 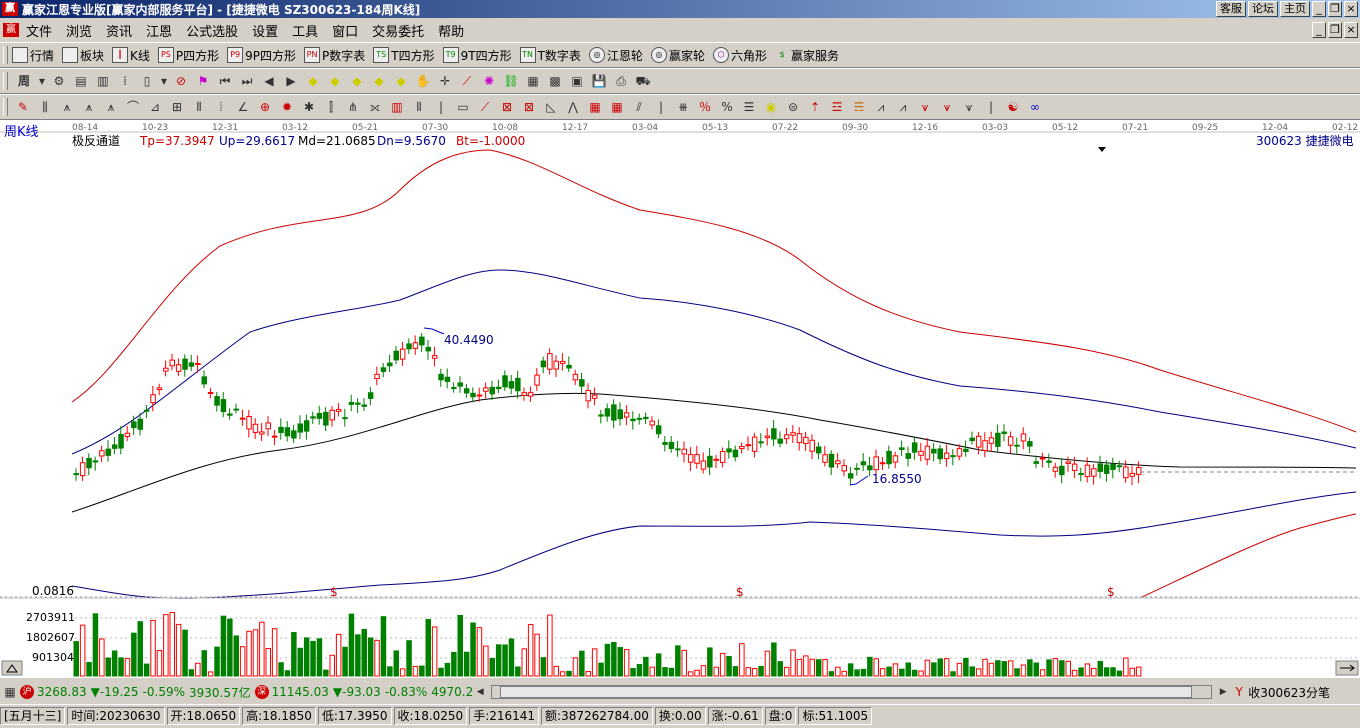 What do you see at coordinates (397, 107) in the screenshot?
I see `bars-red-icon: ▥` at bounding box center [397, 107].